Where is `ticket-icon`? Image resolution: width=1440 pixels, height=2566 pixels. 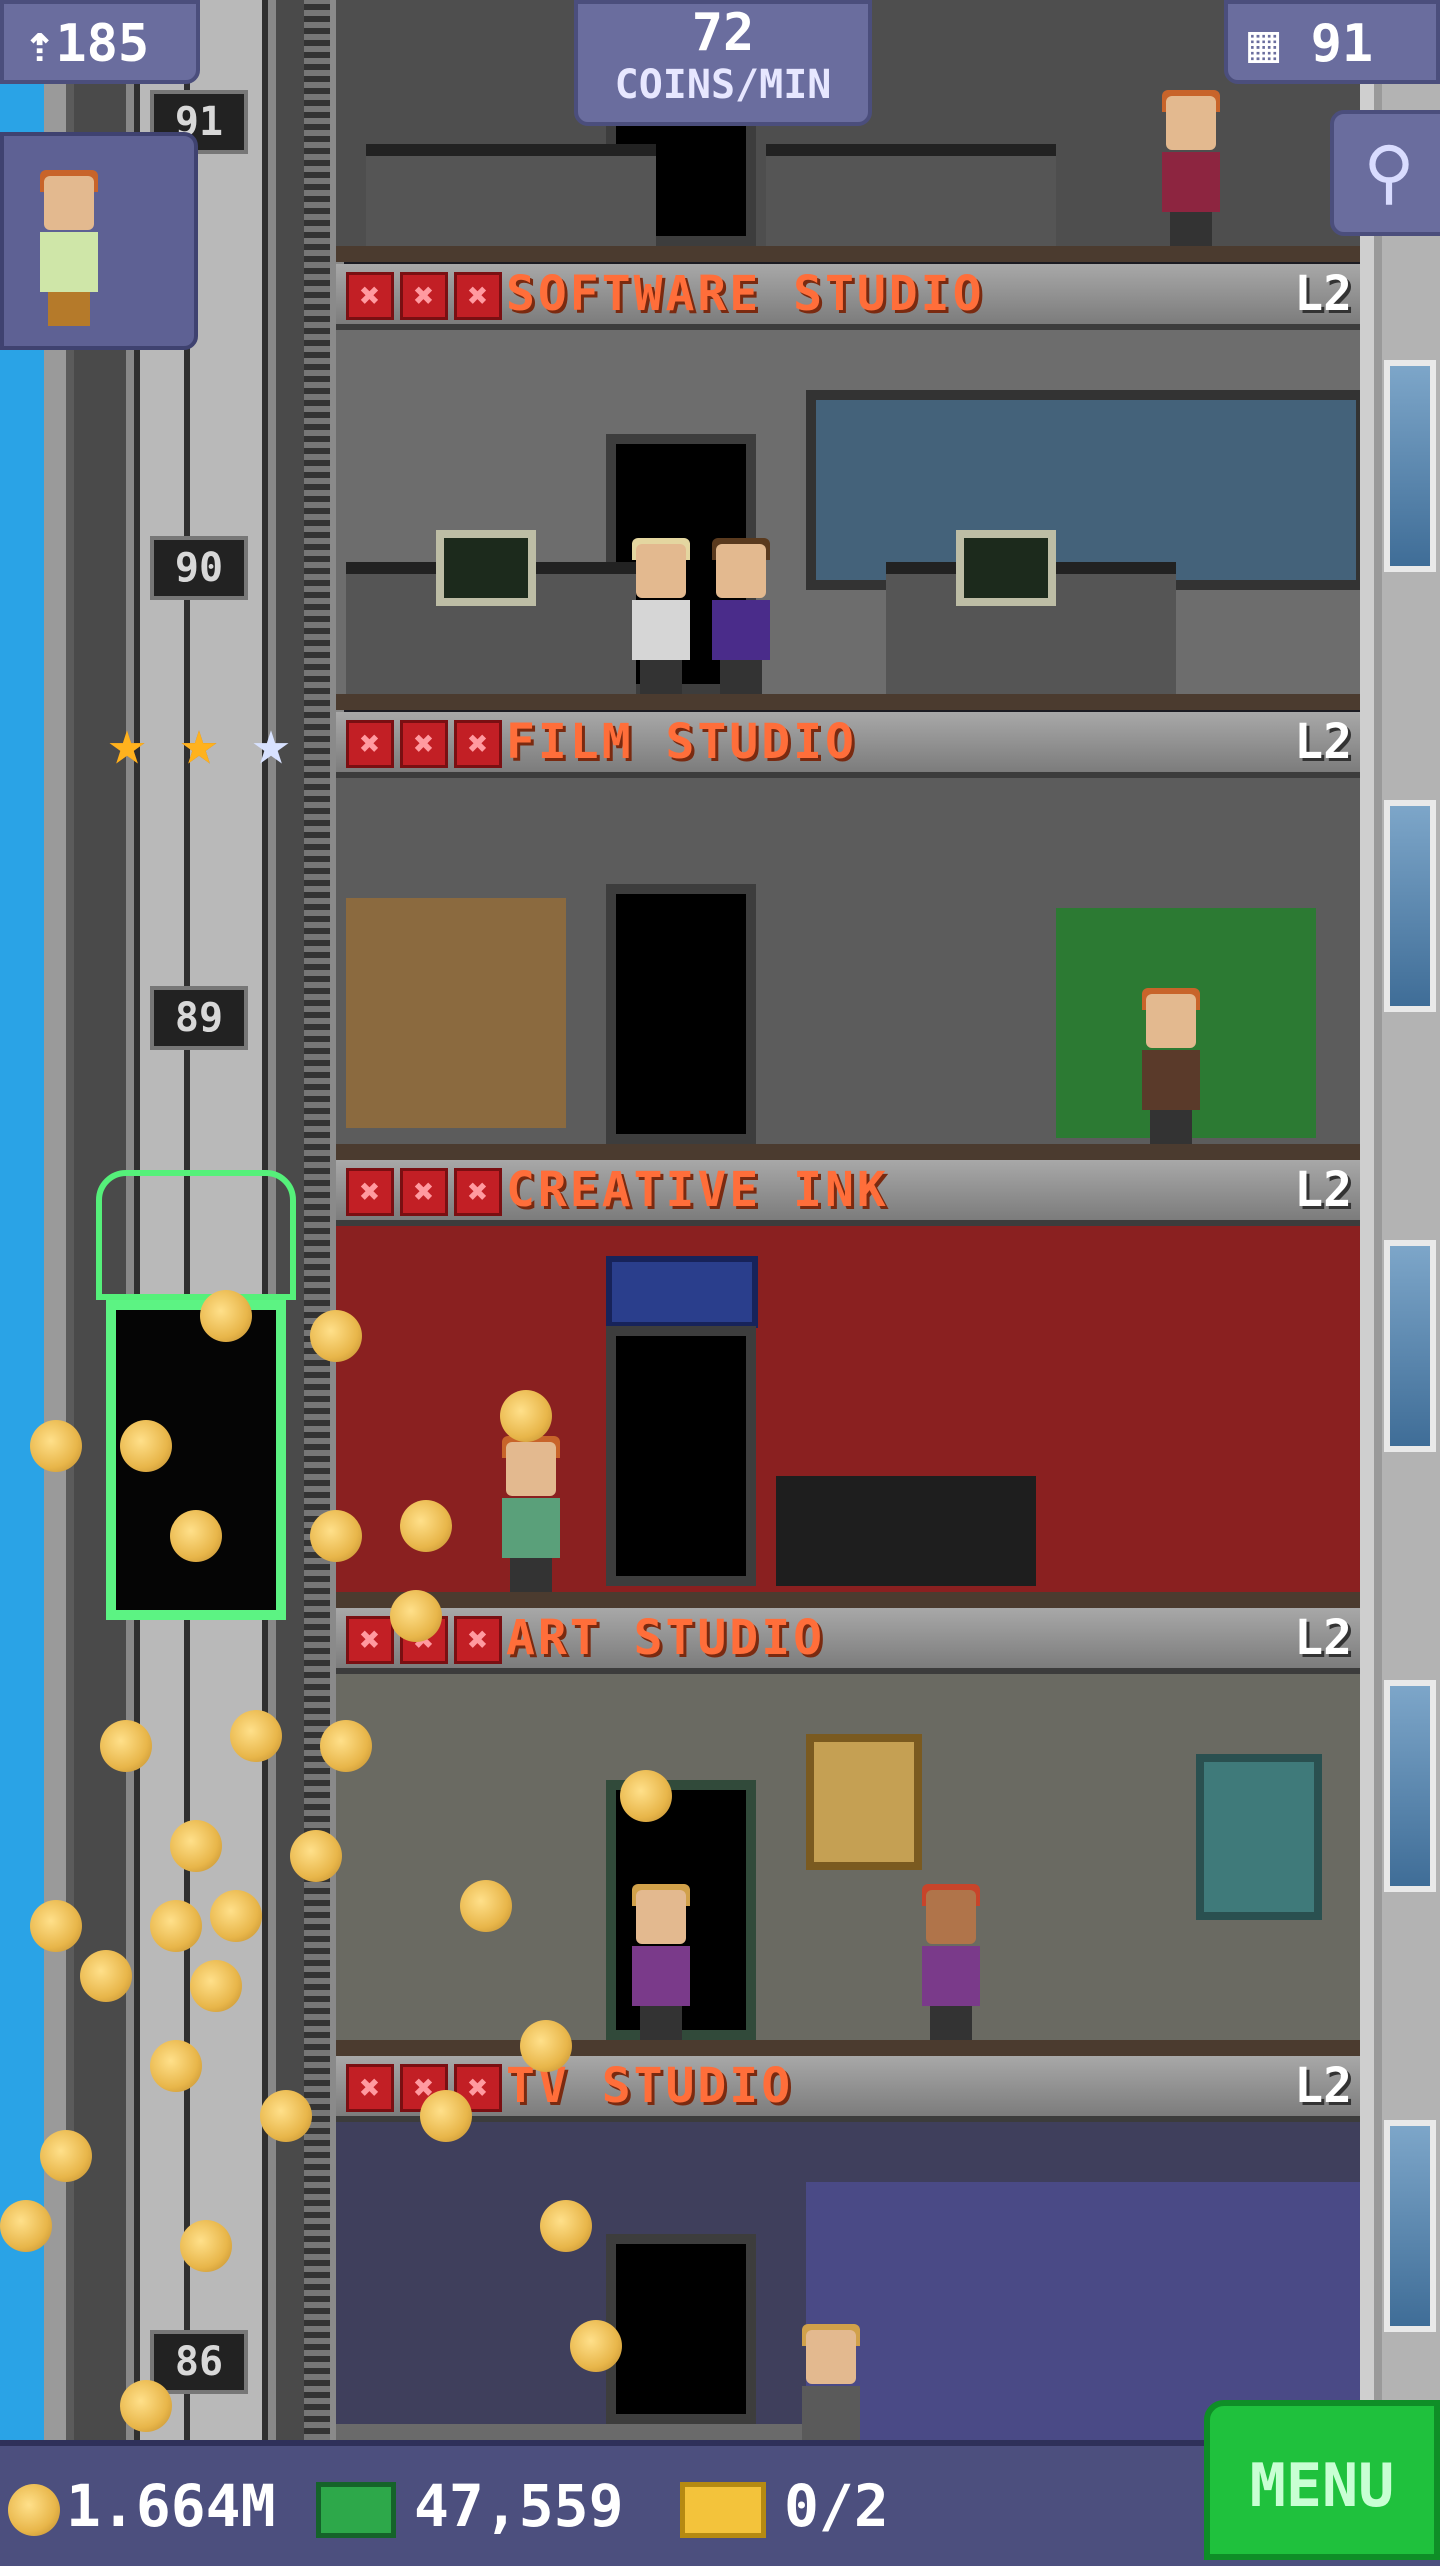 ticket-icon is located at coordinates (723, 2509).